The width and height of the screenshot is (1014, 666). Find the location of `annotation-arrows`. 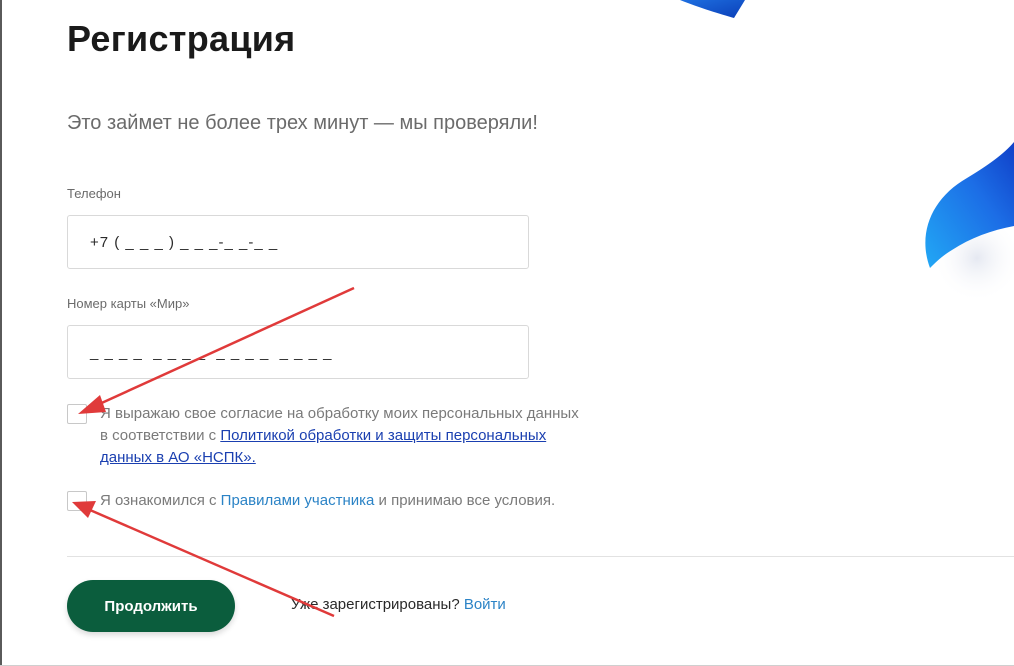

annotation-arrows is located at coordinates (213, 452).